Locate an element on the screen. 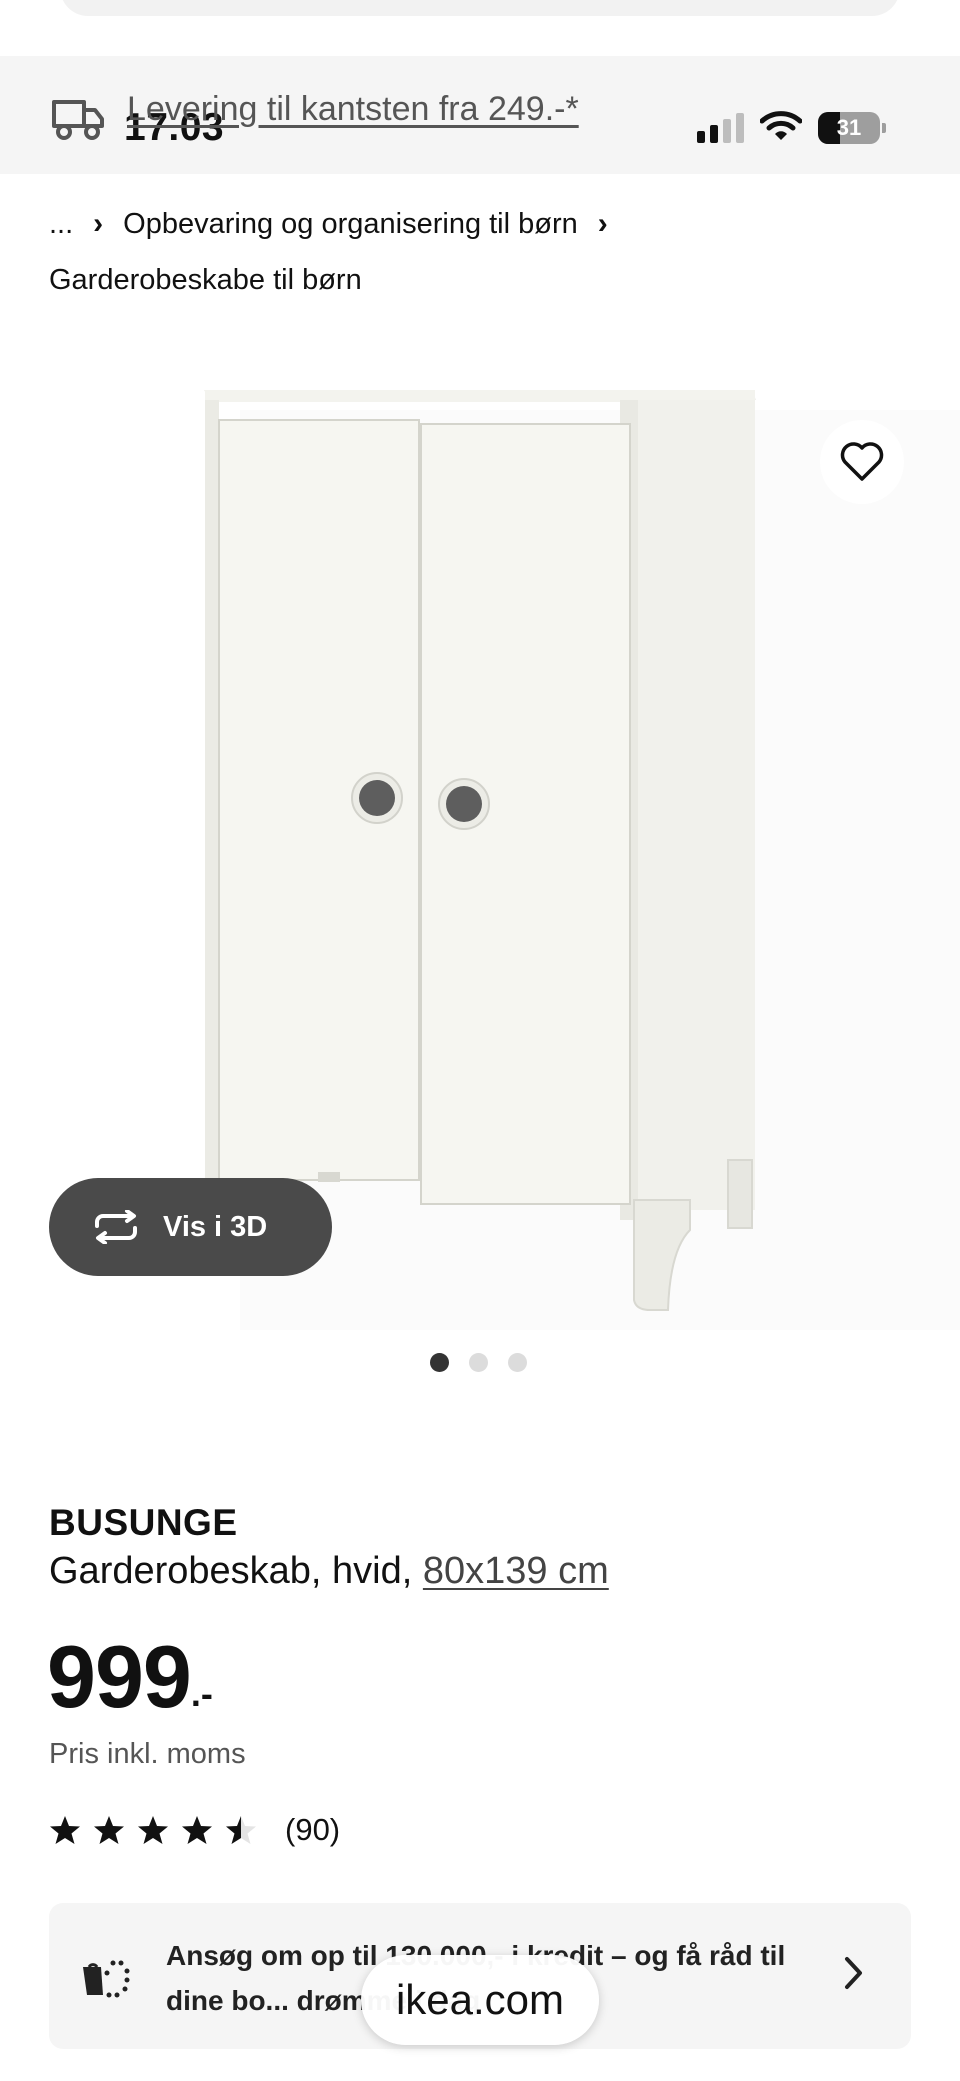 This screenshot has width=960, height=2081. product-price: 999 .- is located at coordinates (130, 1677).